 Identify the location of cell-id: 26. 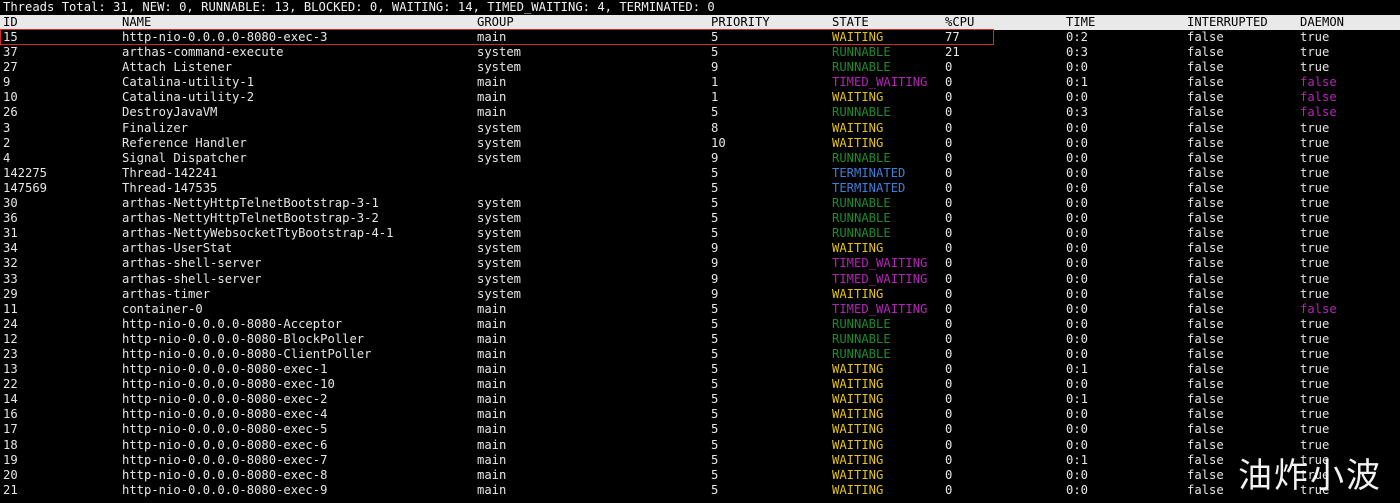
(10, 112).